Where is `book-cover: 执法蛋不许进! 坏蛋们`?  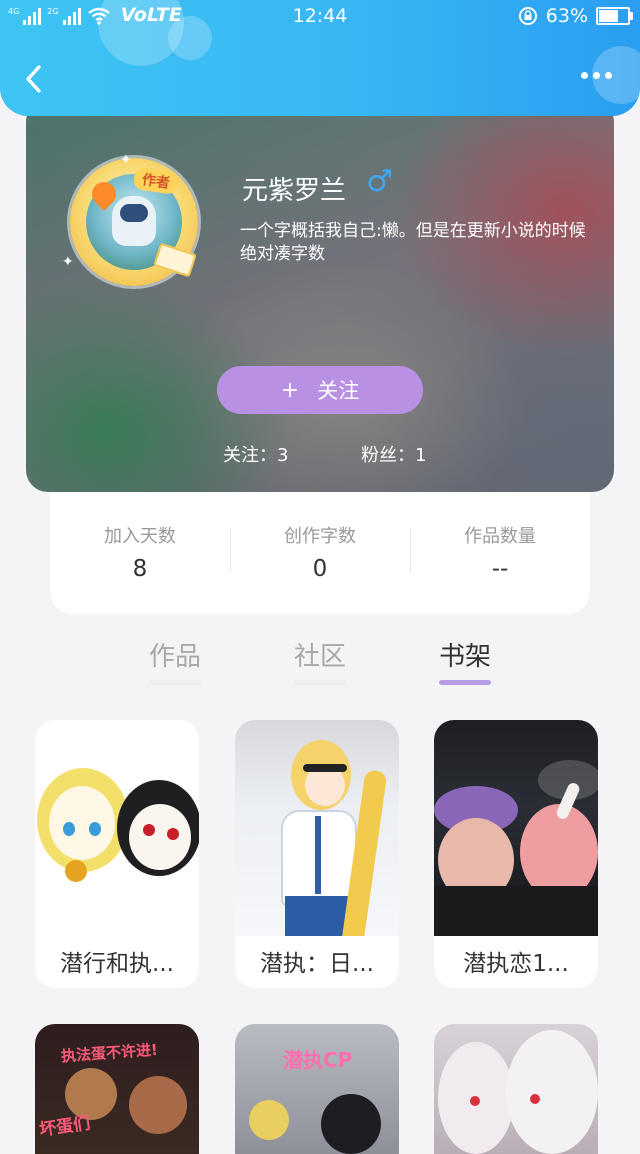
book-cover: 执法蛋不许进! 坏蛋们 is located at coordinates (117, 1089).